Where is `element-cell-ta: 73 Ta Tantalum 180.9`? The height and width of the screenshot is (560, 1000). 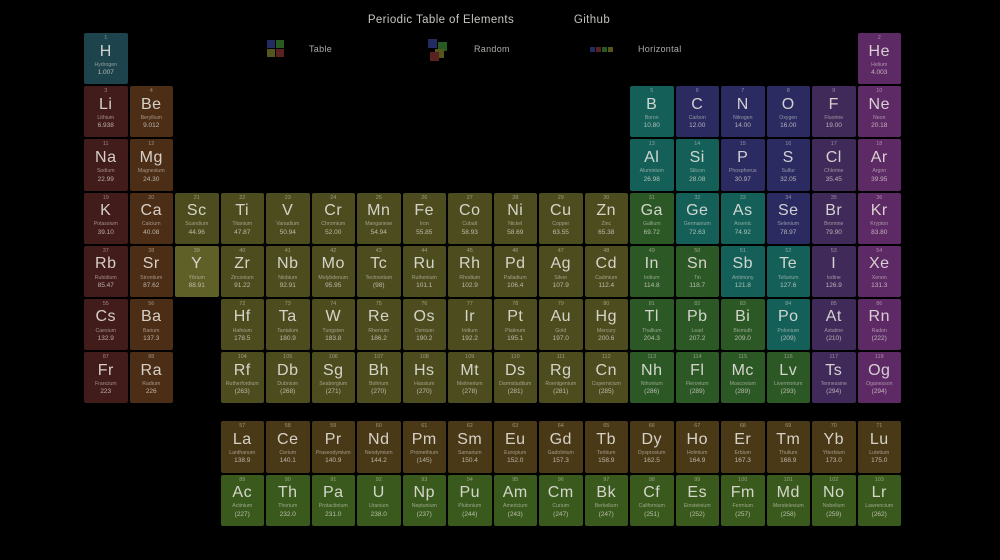
element-cell-ta: 73 Ta Tantalum 180.9 is located at coordinates (288, 324).